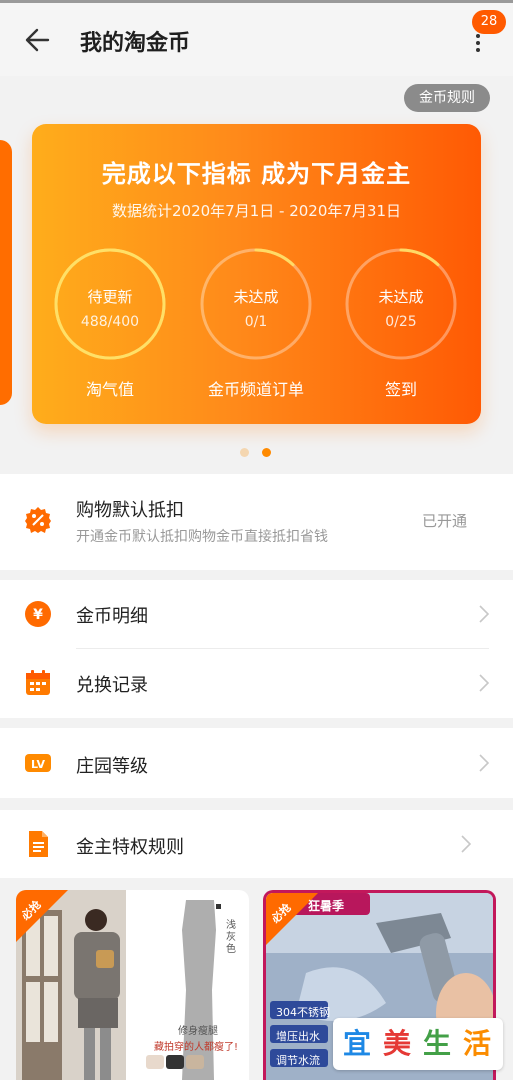 This screenshot has height=1080, width=513. Describe the element at coordinates (256, 844) in the screenshot. I see `menu-item-privilege-rules: 金主特权规则` at that location.